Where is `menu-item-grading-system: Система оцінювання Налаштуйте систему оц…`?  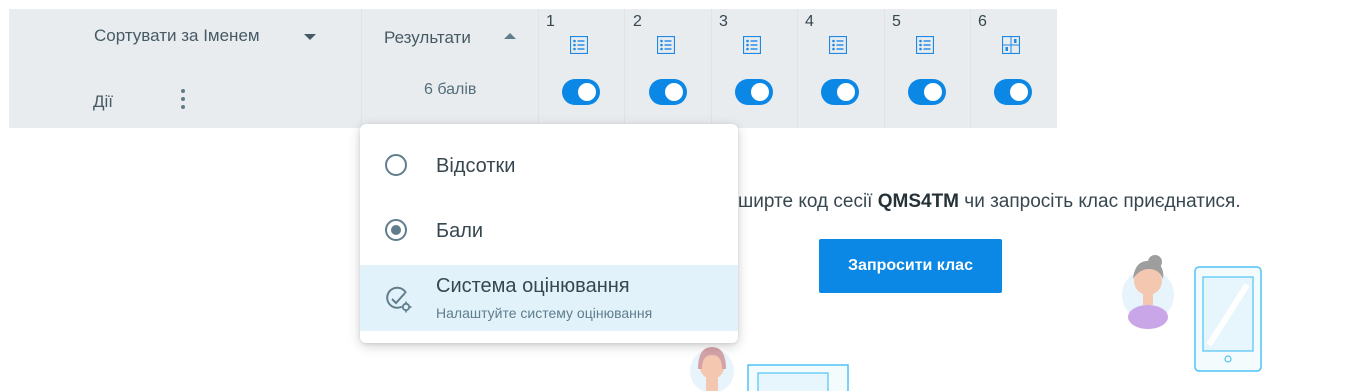 menu-item-grading-system: Система оцінювання Налаштуйте систему оц… is located at coordinates (549, 298).